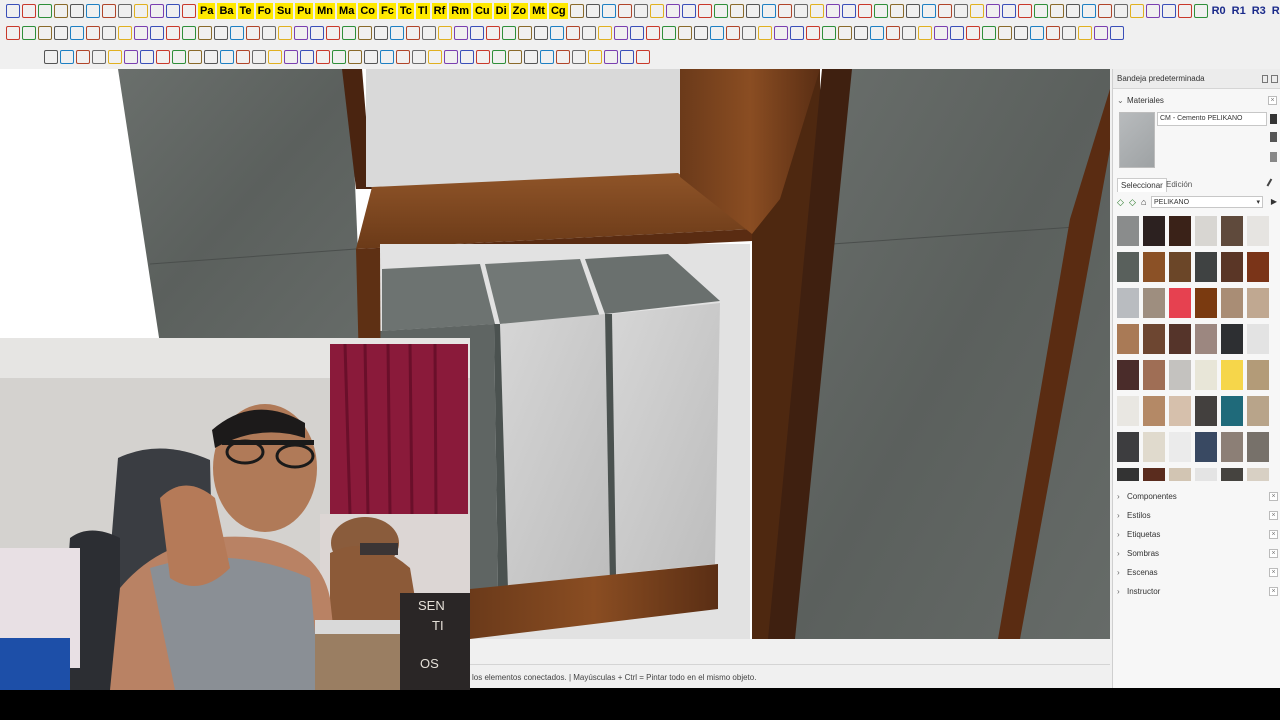  Describe the element at coordinates (1207, 202) in the screenshot. I see `library-select: PELIKANO ▾` at that location.